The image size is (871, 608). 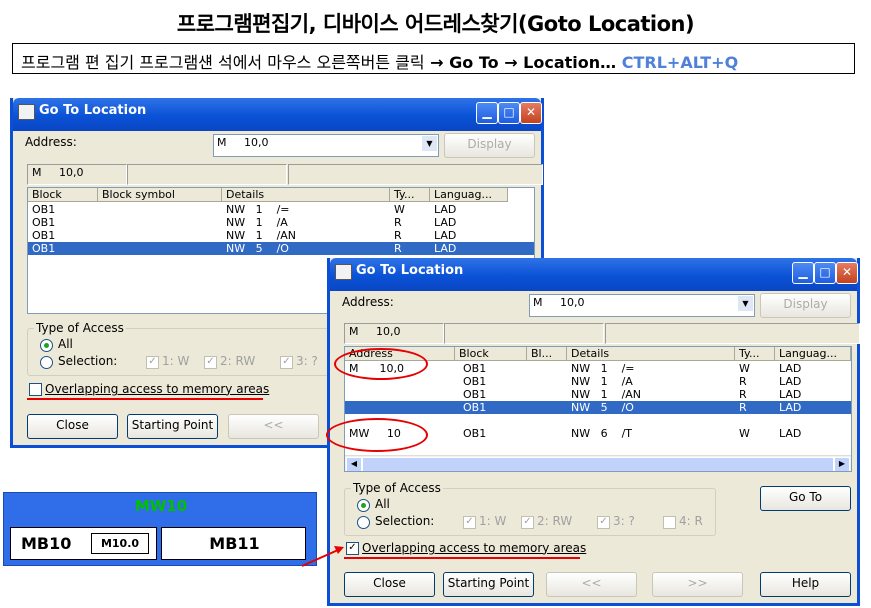 What do you see at coordinates (322, 556) in the screenshot?
I see `pointer-arrow` at bounding box center [322, 556].